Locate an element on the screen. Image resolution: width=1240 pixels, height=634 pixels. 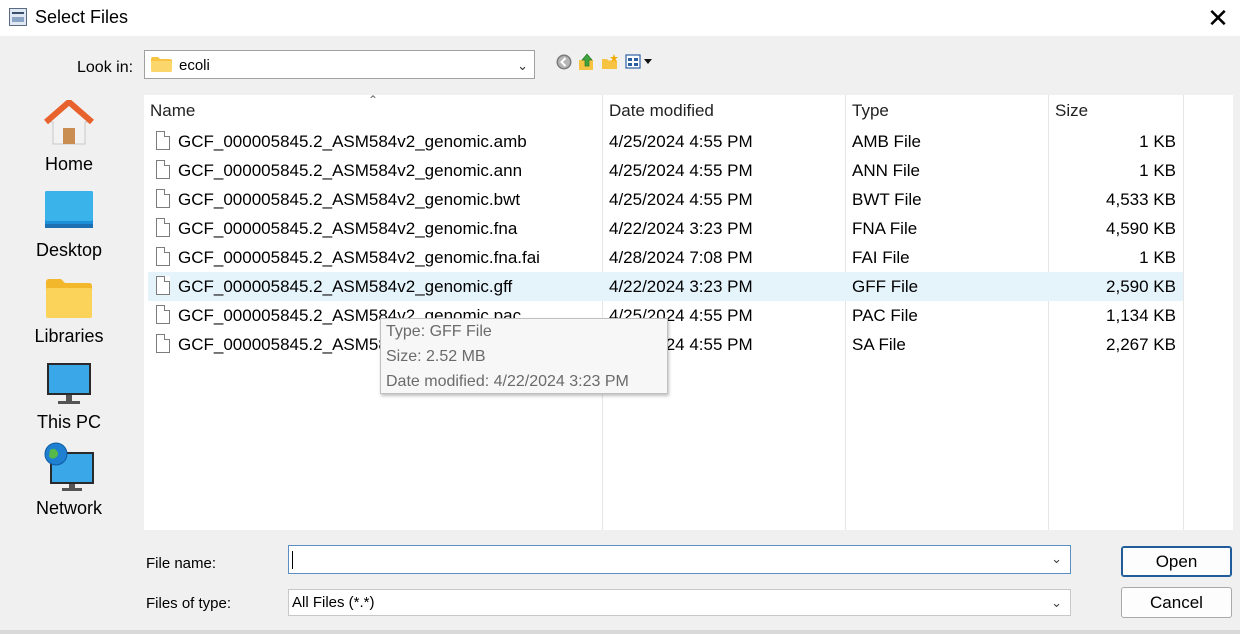
places-sidebar: Home Desktop Libraries This PC Network is located at coordinates (69, 312).